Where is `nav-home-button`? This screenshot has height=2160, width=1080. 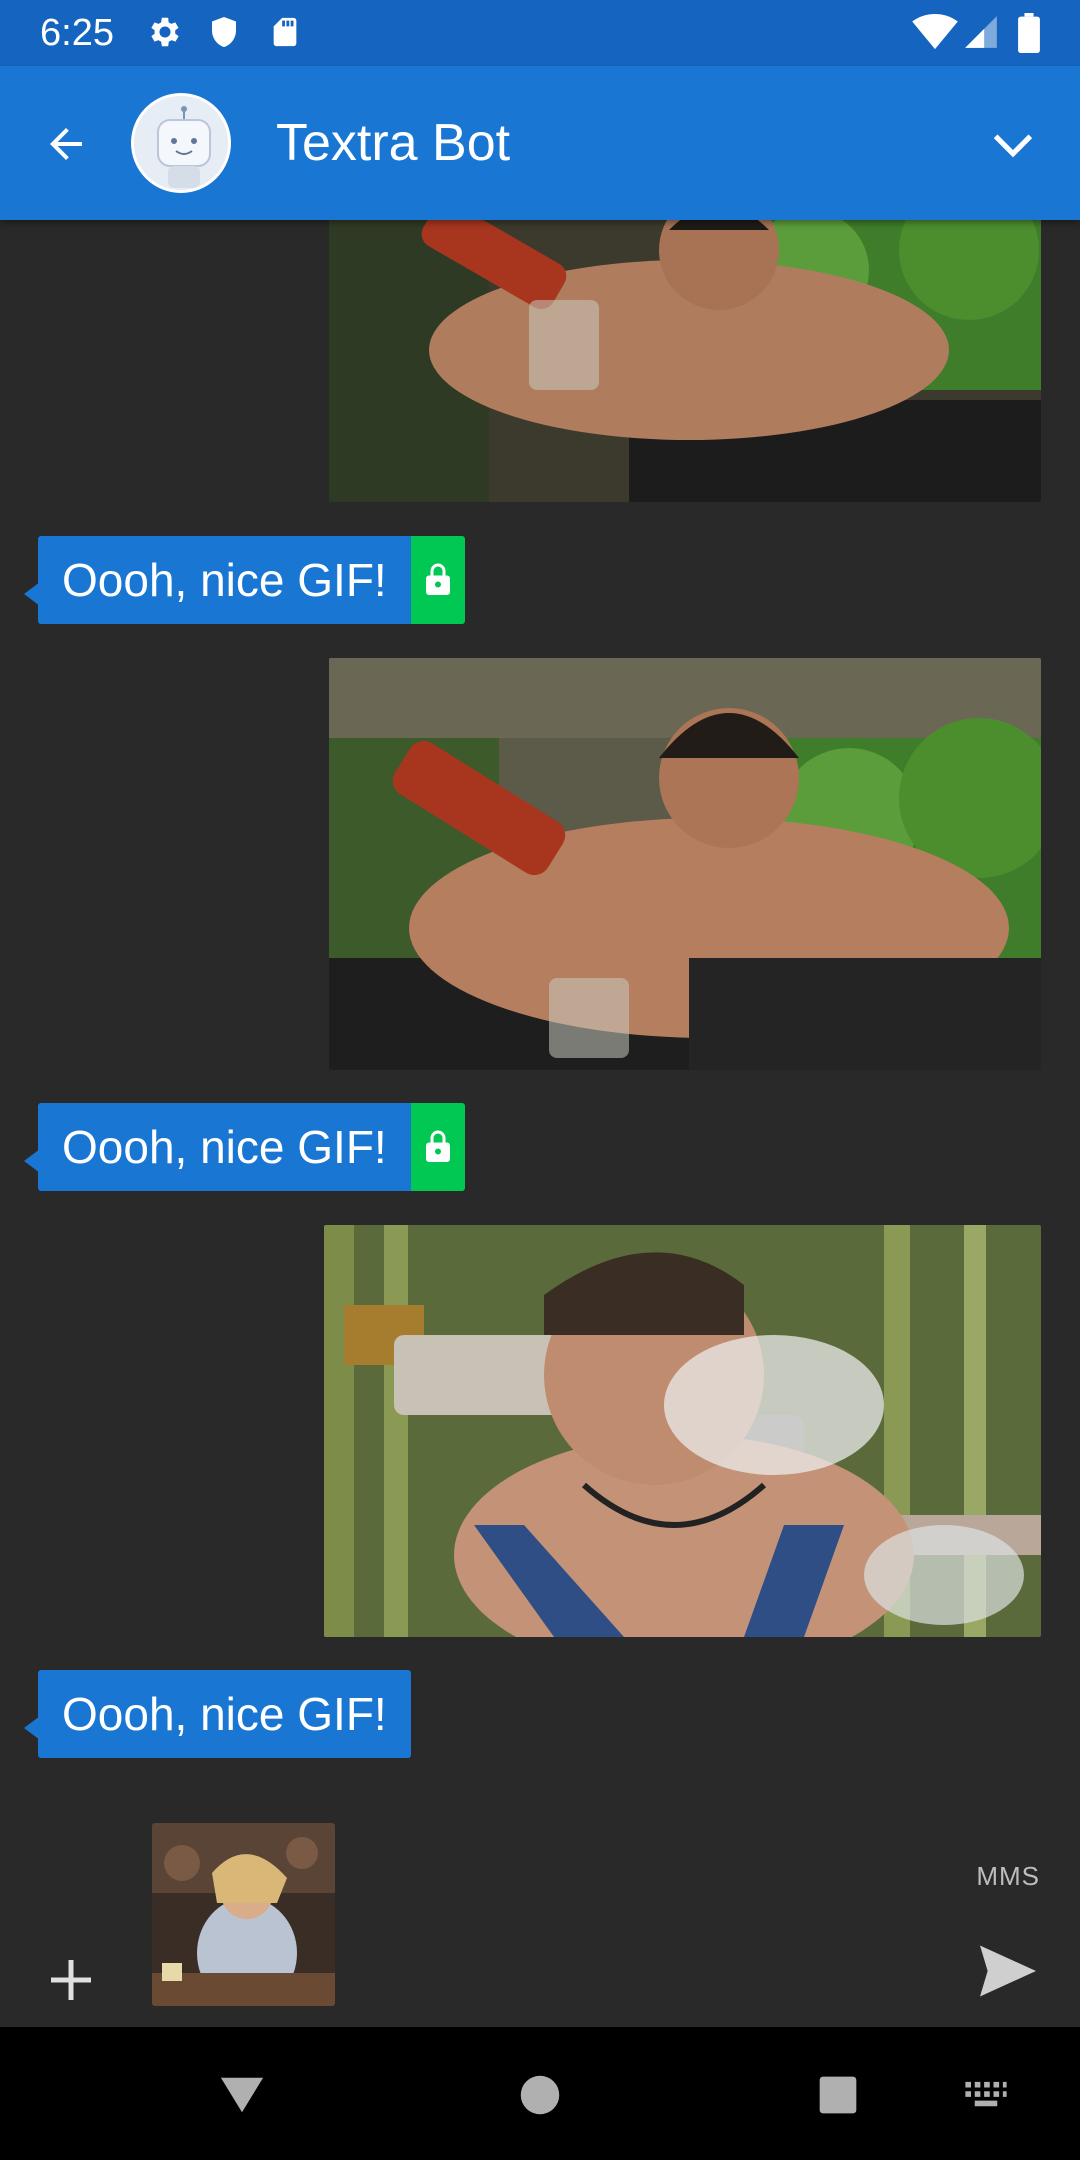
nav-home-button is located at coordinates (540, 2095).